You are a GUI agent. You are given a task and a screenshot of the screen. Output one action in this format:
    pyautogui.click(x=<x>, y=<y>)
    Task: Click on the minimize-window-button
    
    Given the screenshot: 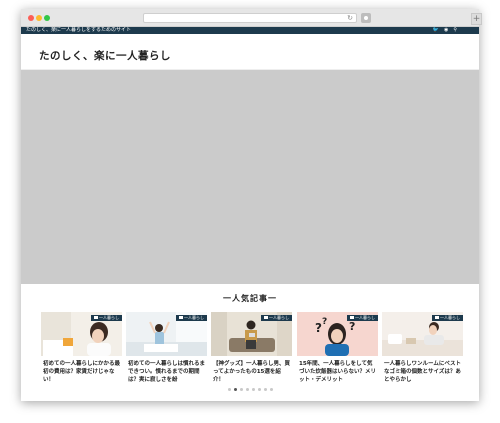 What is the action you would take?
    pyautogui.click(x=39, y=18)
    